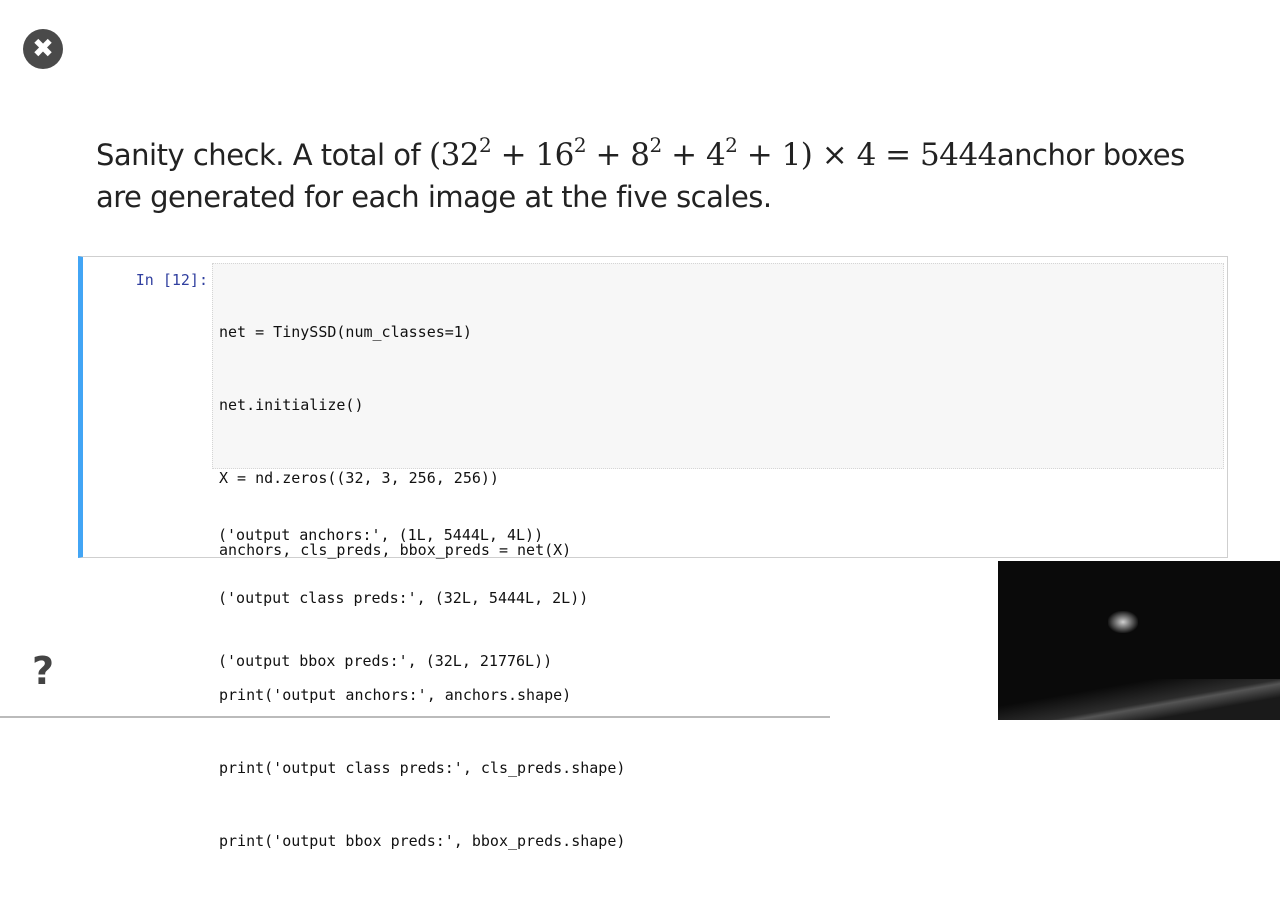  Describe the element at coordinates (580, 145) in the screenshot. I see `math-exponent-2: 2` at that location.